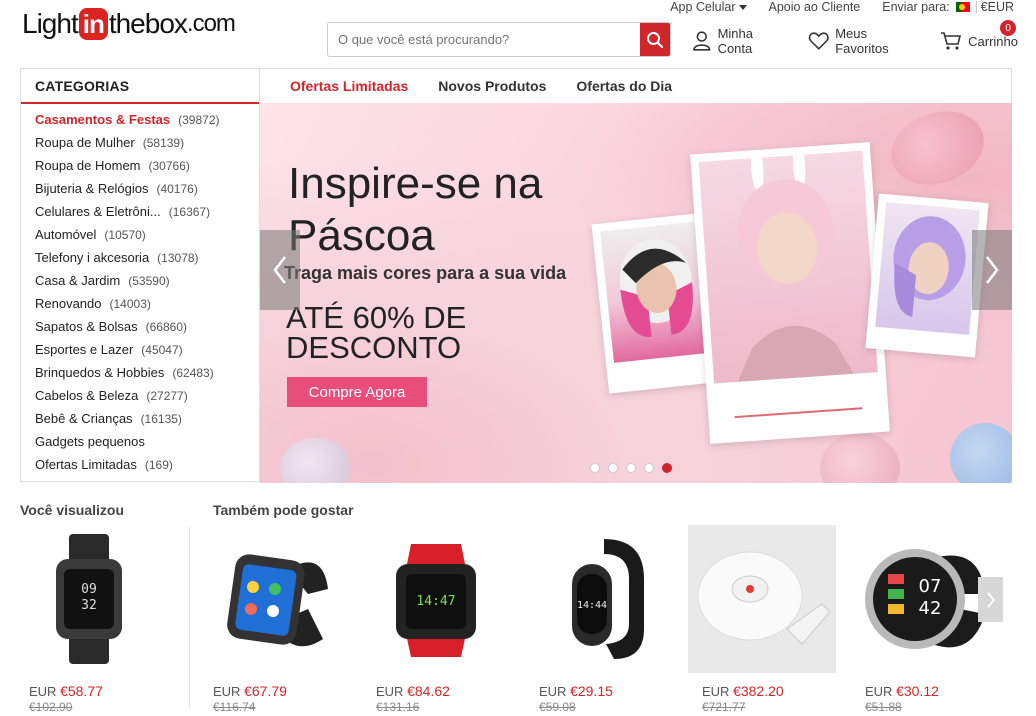 The image size is (1036, 716). What do you see at coordinates (557, 707) in the screenshot?
I see `old-price: €59.08` at bounding box center [557, 707].